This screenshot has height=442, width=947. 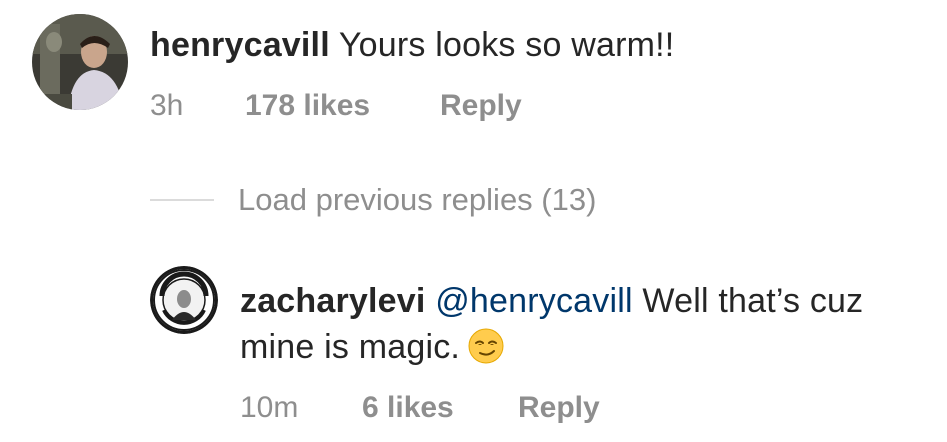 What do you see at coordinates (506, 45) in the screenshot?
I see `comment-text: Yours looks so warm!!` at bounding box center [506, 45].